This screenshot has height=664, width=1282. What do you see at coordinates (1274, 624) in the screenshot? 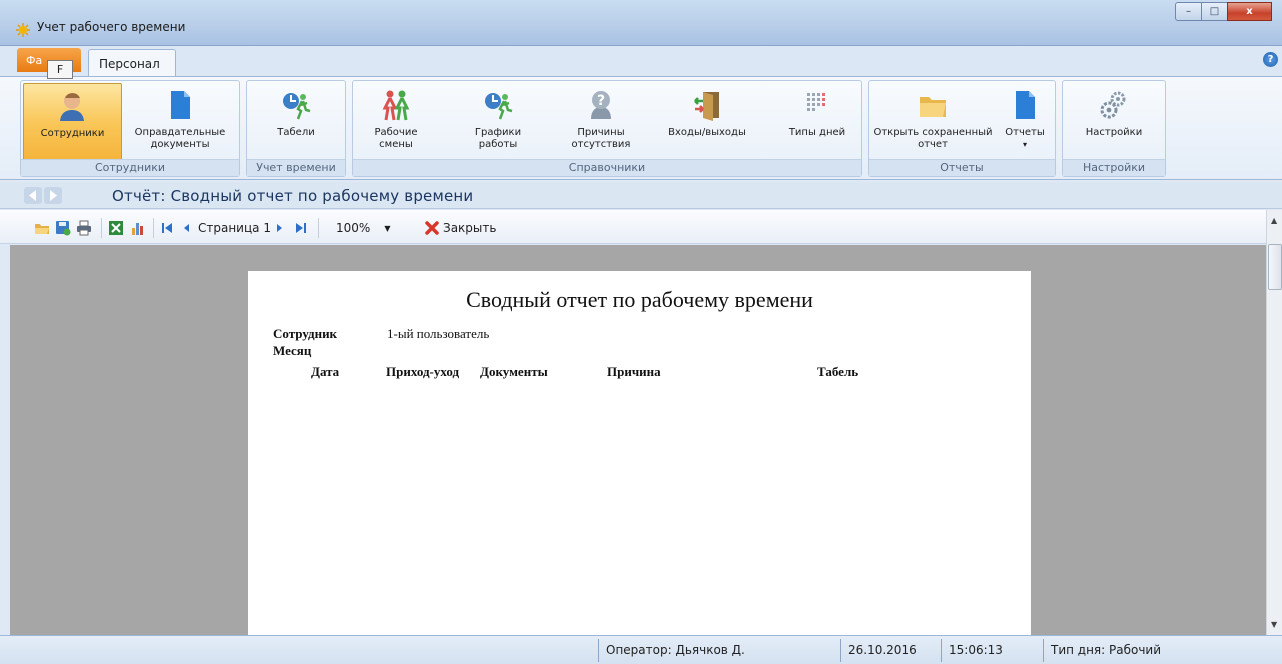
I see `scroll-down-icon: ▼` at bounding box center [1274, 624].